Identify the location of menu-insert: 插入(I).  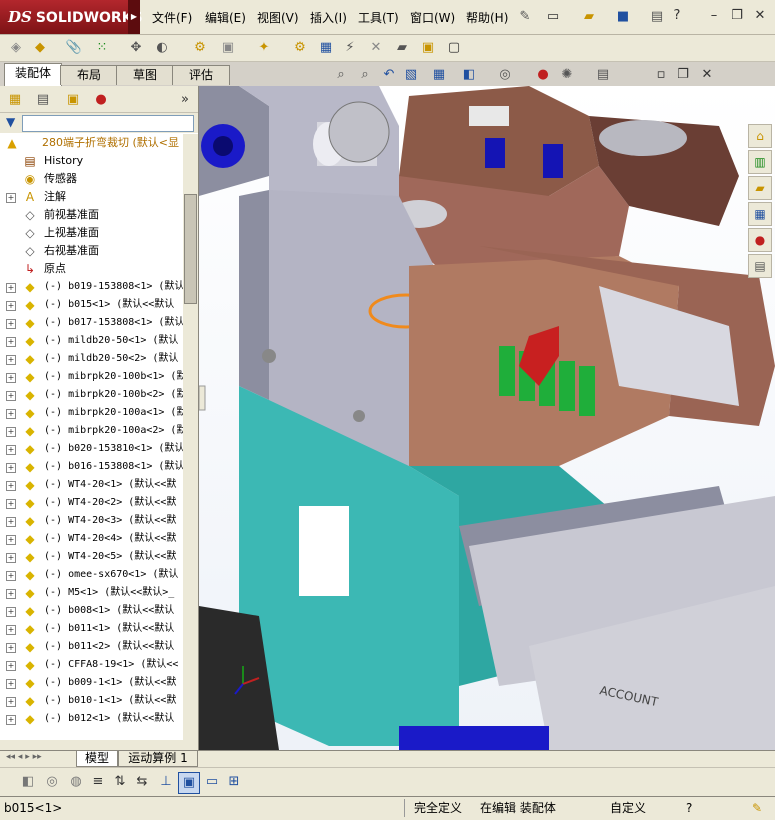
(328, 17).